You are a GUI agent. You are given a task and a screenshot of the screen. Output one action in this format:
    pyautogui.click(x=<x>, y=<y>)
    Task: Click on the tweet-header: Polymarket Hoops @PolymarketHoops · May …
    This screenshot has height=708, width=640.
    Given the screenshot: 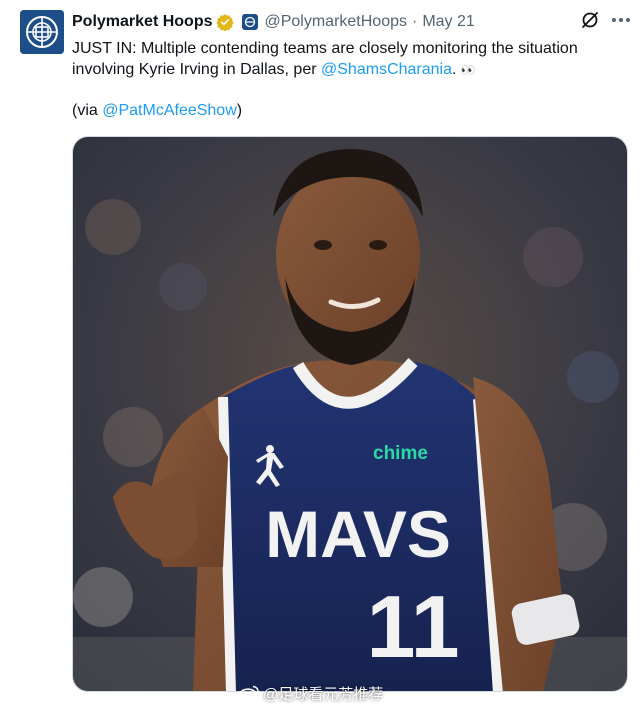 What is the action you would take?
    pyautogui.click(x=352, y=22)
    